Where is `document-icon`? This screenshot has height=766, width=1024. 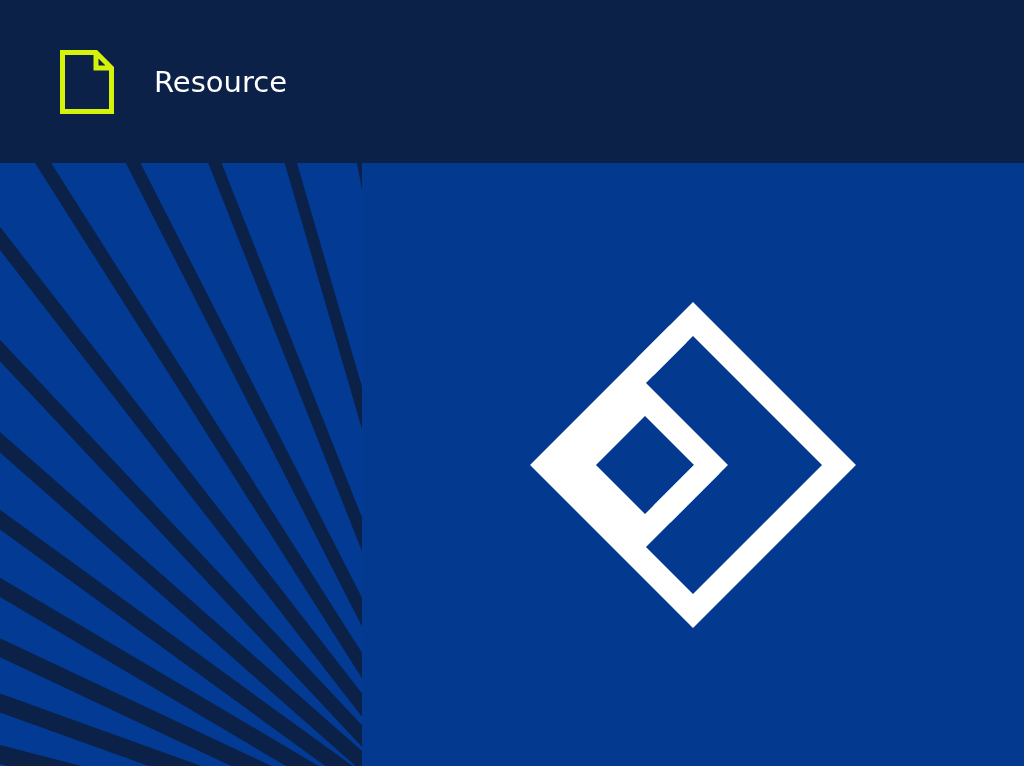 document-icon is located at coordinates (87, 81).